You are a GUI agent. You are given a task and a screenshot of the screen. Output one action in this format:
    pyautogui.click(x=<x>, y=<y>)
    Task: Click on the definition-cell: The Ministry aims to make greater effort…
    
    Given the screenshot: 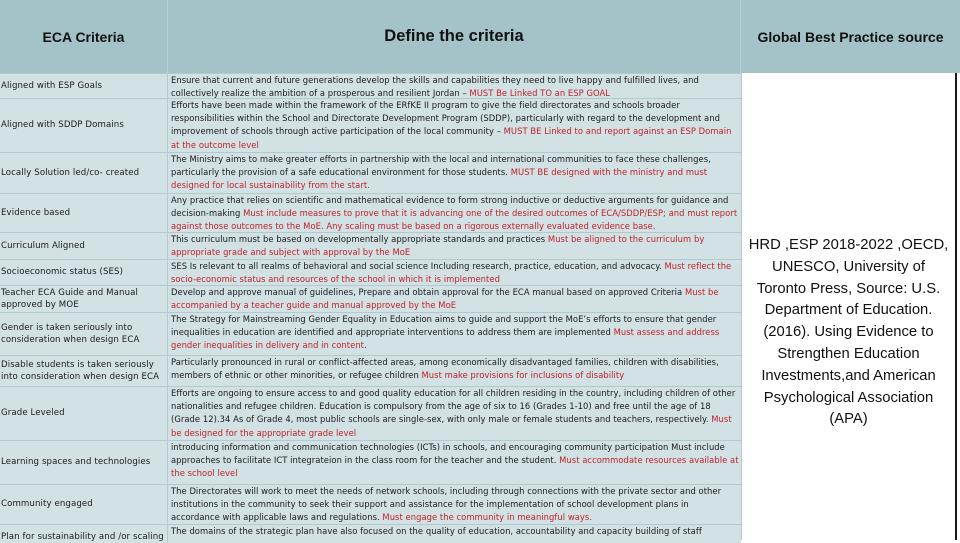 What is the action you would take?
    pyautogui.click(x=455, y=173)
    